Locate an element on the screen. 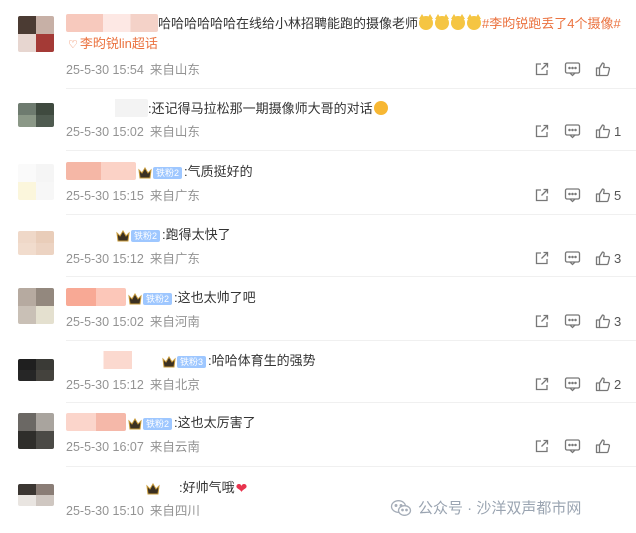 The image size is (636, 533). laugh-emoji-icon is located at coordinates (380, 108).